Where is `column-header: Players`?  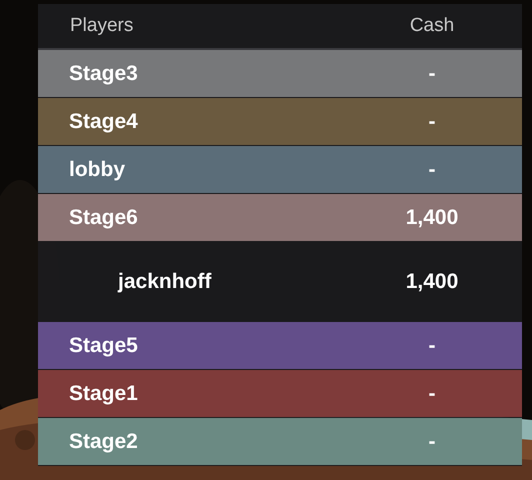 column-header: Players is located at coordinates (101, 26).